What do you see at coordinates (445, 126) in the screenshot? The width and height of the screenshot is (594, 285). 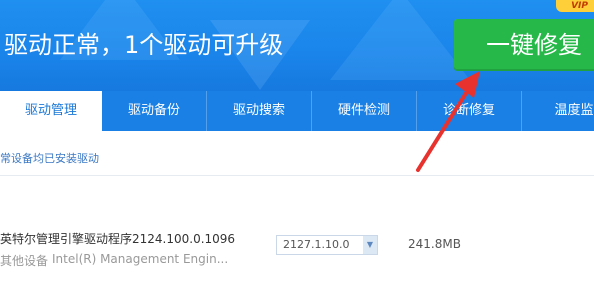 I see `annotation-arrow-shaft` at bounding box center [445, 126].